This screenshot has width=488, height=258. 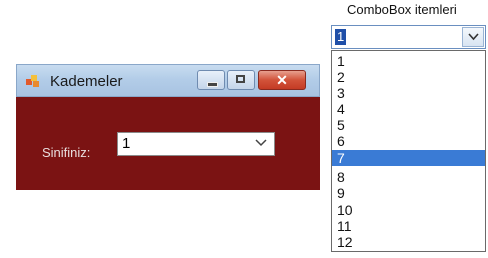 I want to click on items-combobox: 1, so click(x=408, y=37).